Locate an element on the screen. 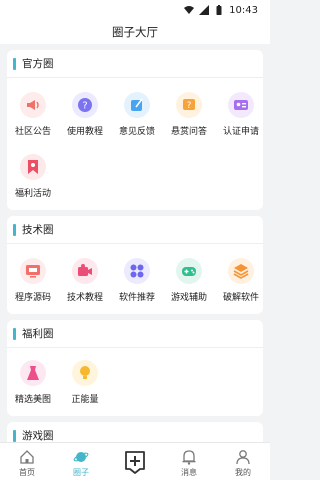 This screenshot has width=320, height=480. circle-item-label: 技术教程 is located at coordinates (84, 298).